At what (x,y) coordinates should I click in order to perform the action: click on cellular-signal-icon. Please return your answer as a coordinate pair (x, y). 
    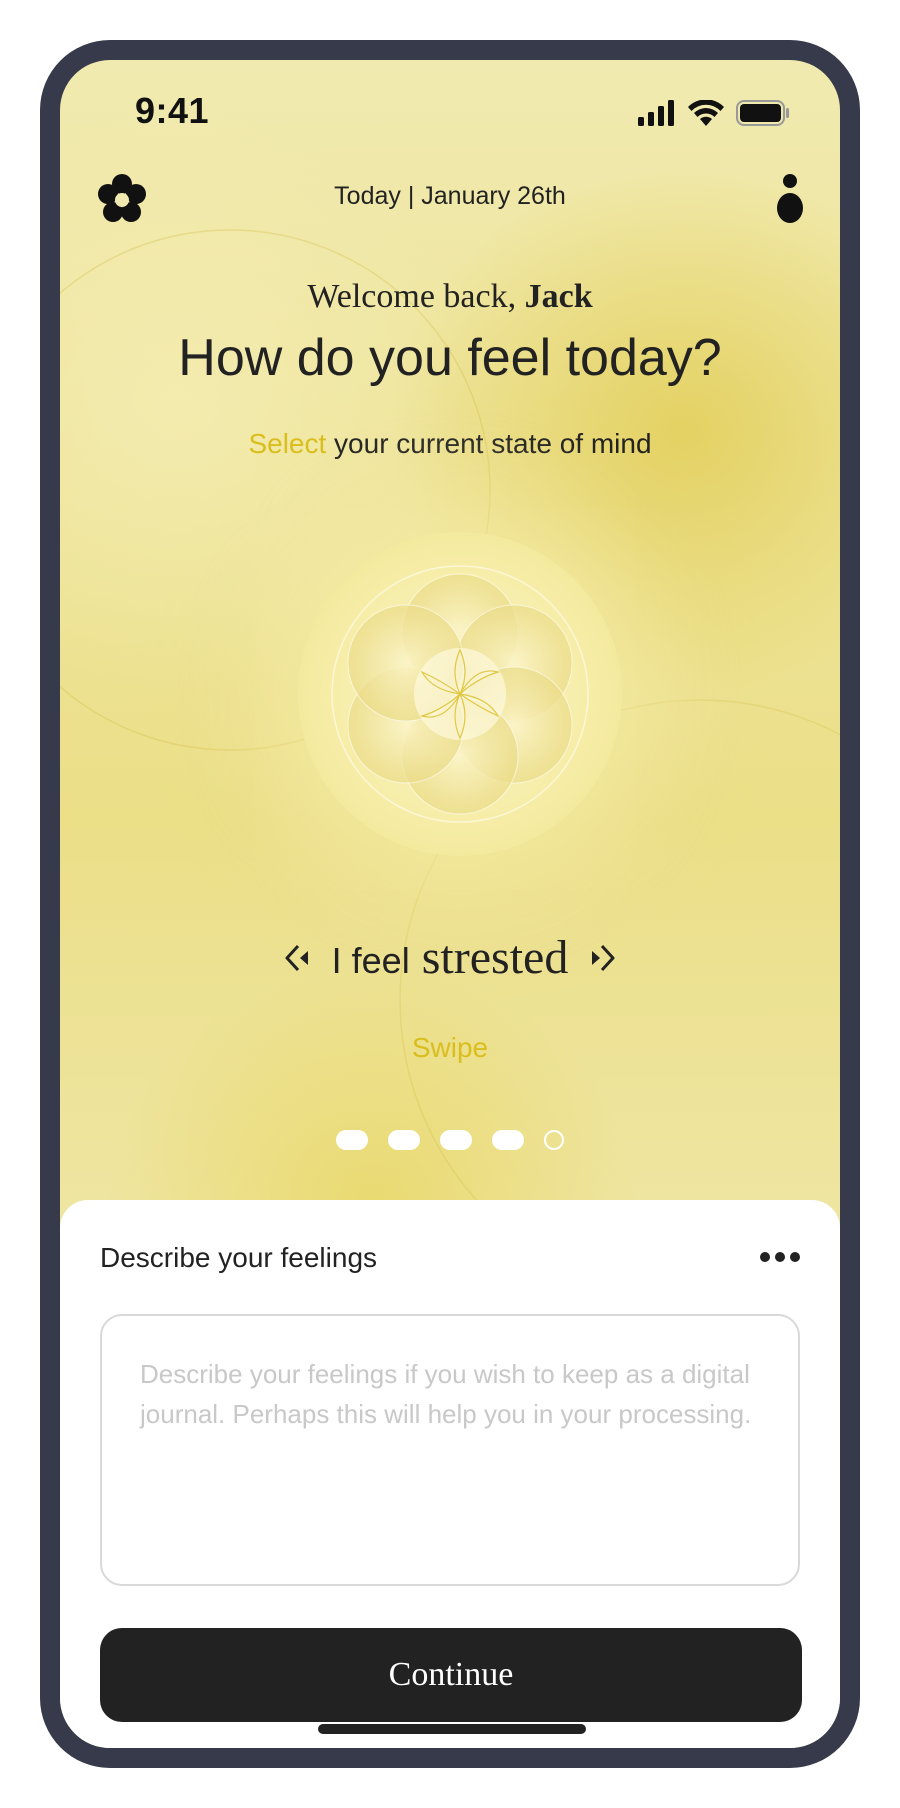
    Looking at the image, I should click on (656, 113).